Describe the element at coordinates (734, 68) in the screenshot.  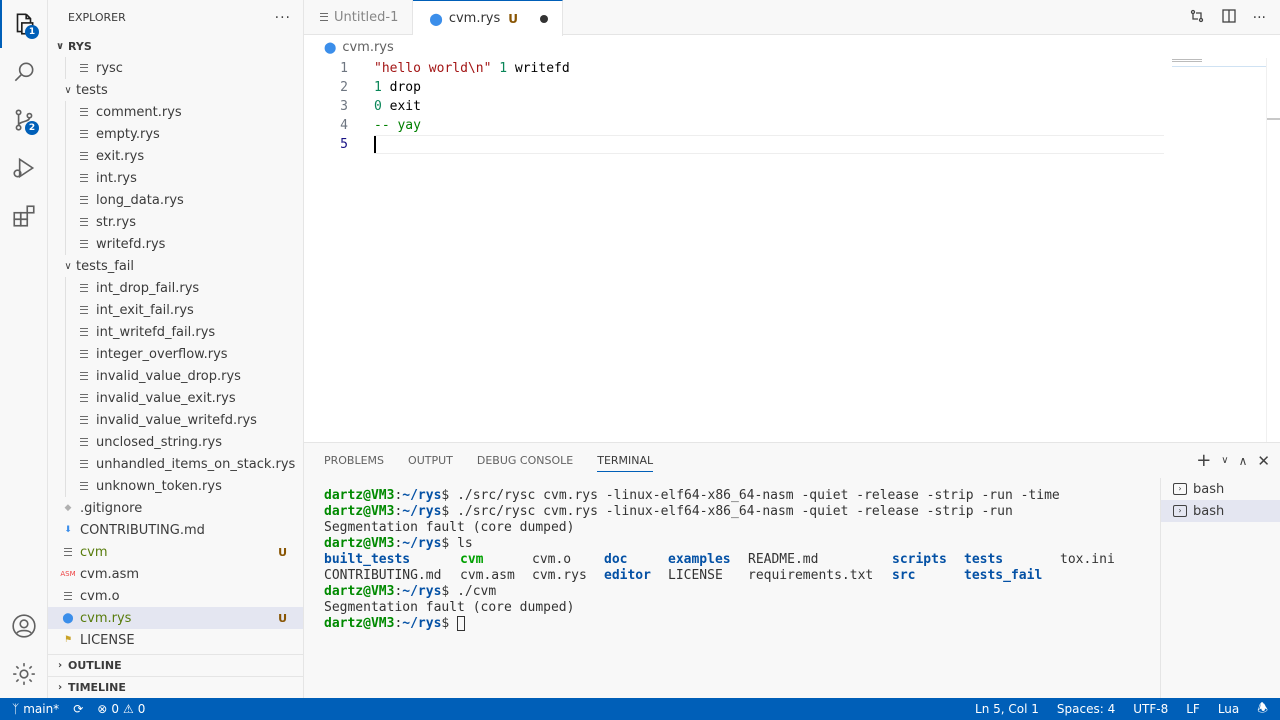
I see `code-line: 1 "hello world\n" 1 writefd` at that location.